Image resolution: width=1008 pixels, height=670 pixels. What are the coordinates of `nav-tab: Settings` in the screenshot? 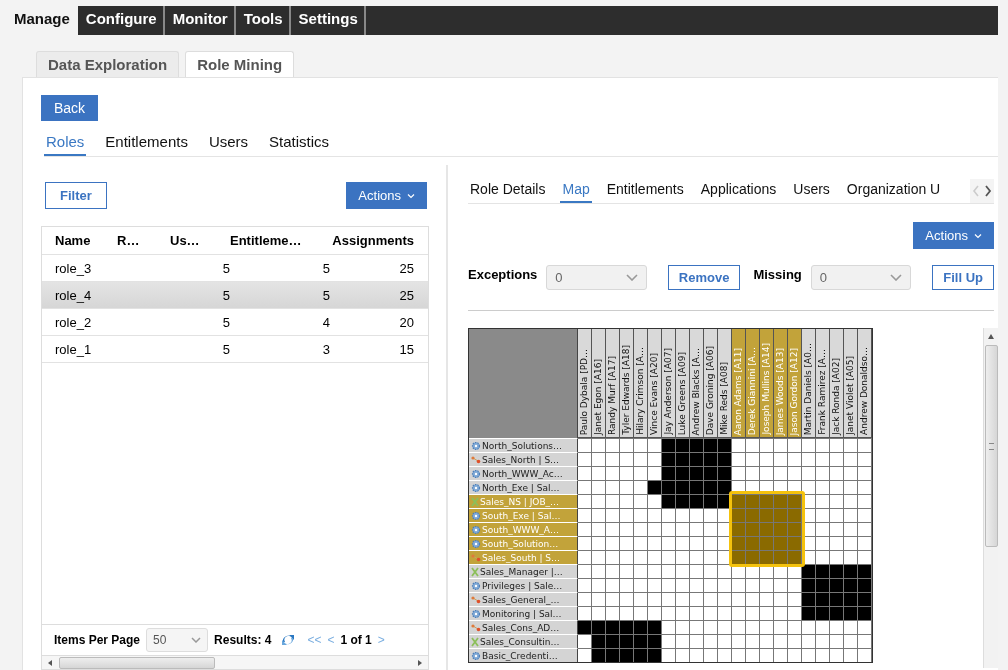 It's located at (328, 20).